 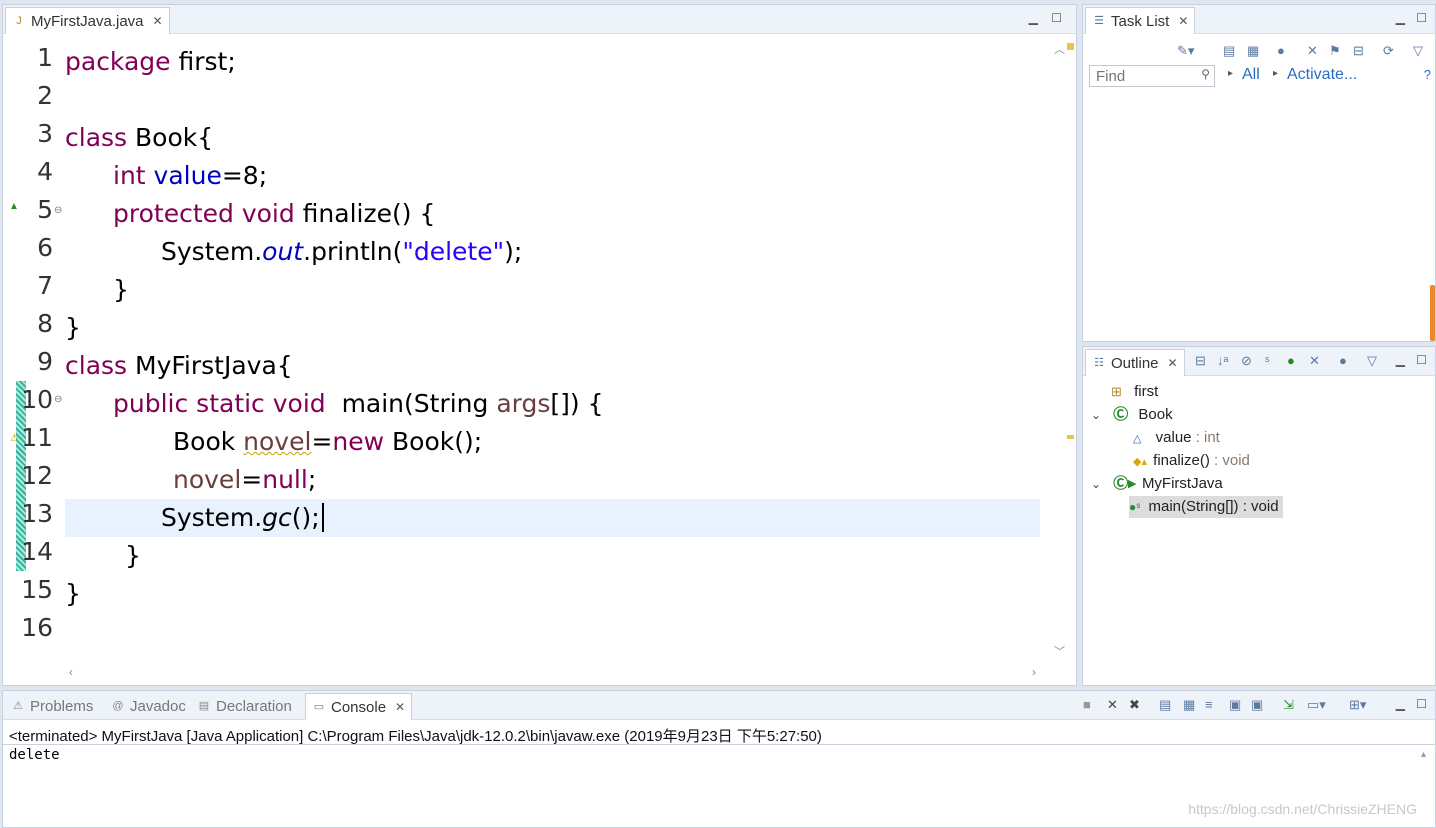 What do you see at coordinates (1259, 19) in the screenshot?
I see `task-list-tabbar: ☰ Task List ✕ ▁ ☐` at bounding box center [1259, 19].